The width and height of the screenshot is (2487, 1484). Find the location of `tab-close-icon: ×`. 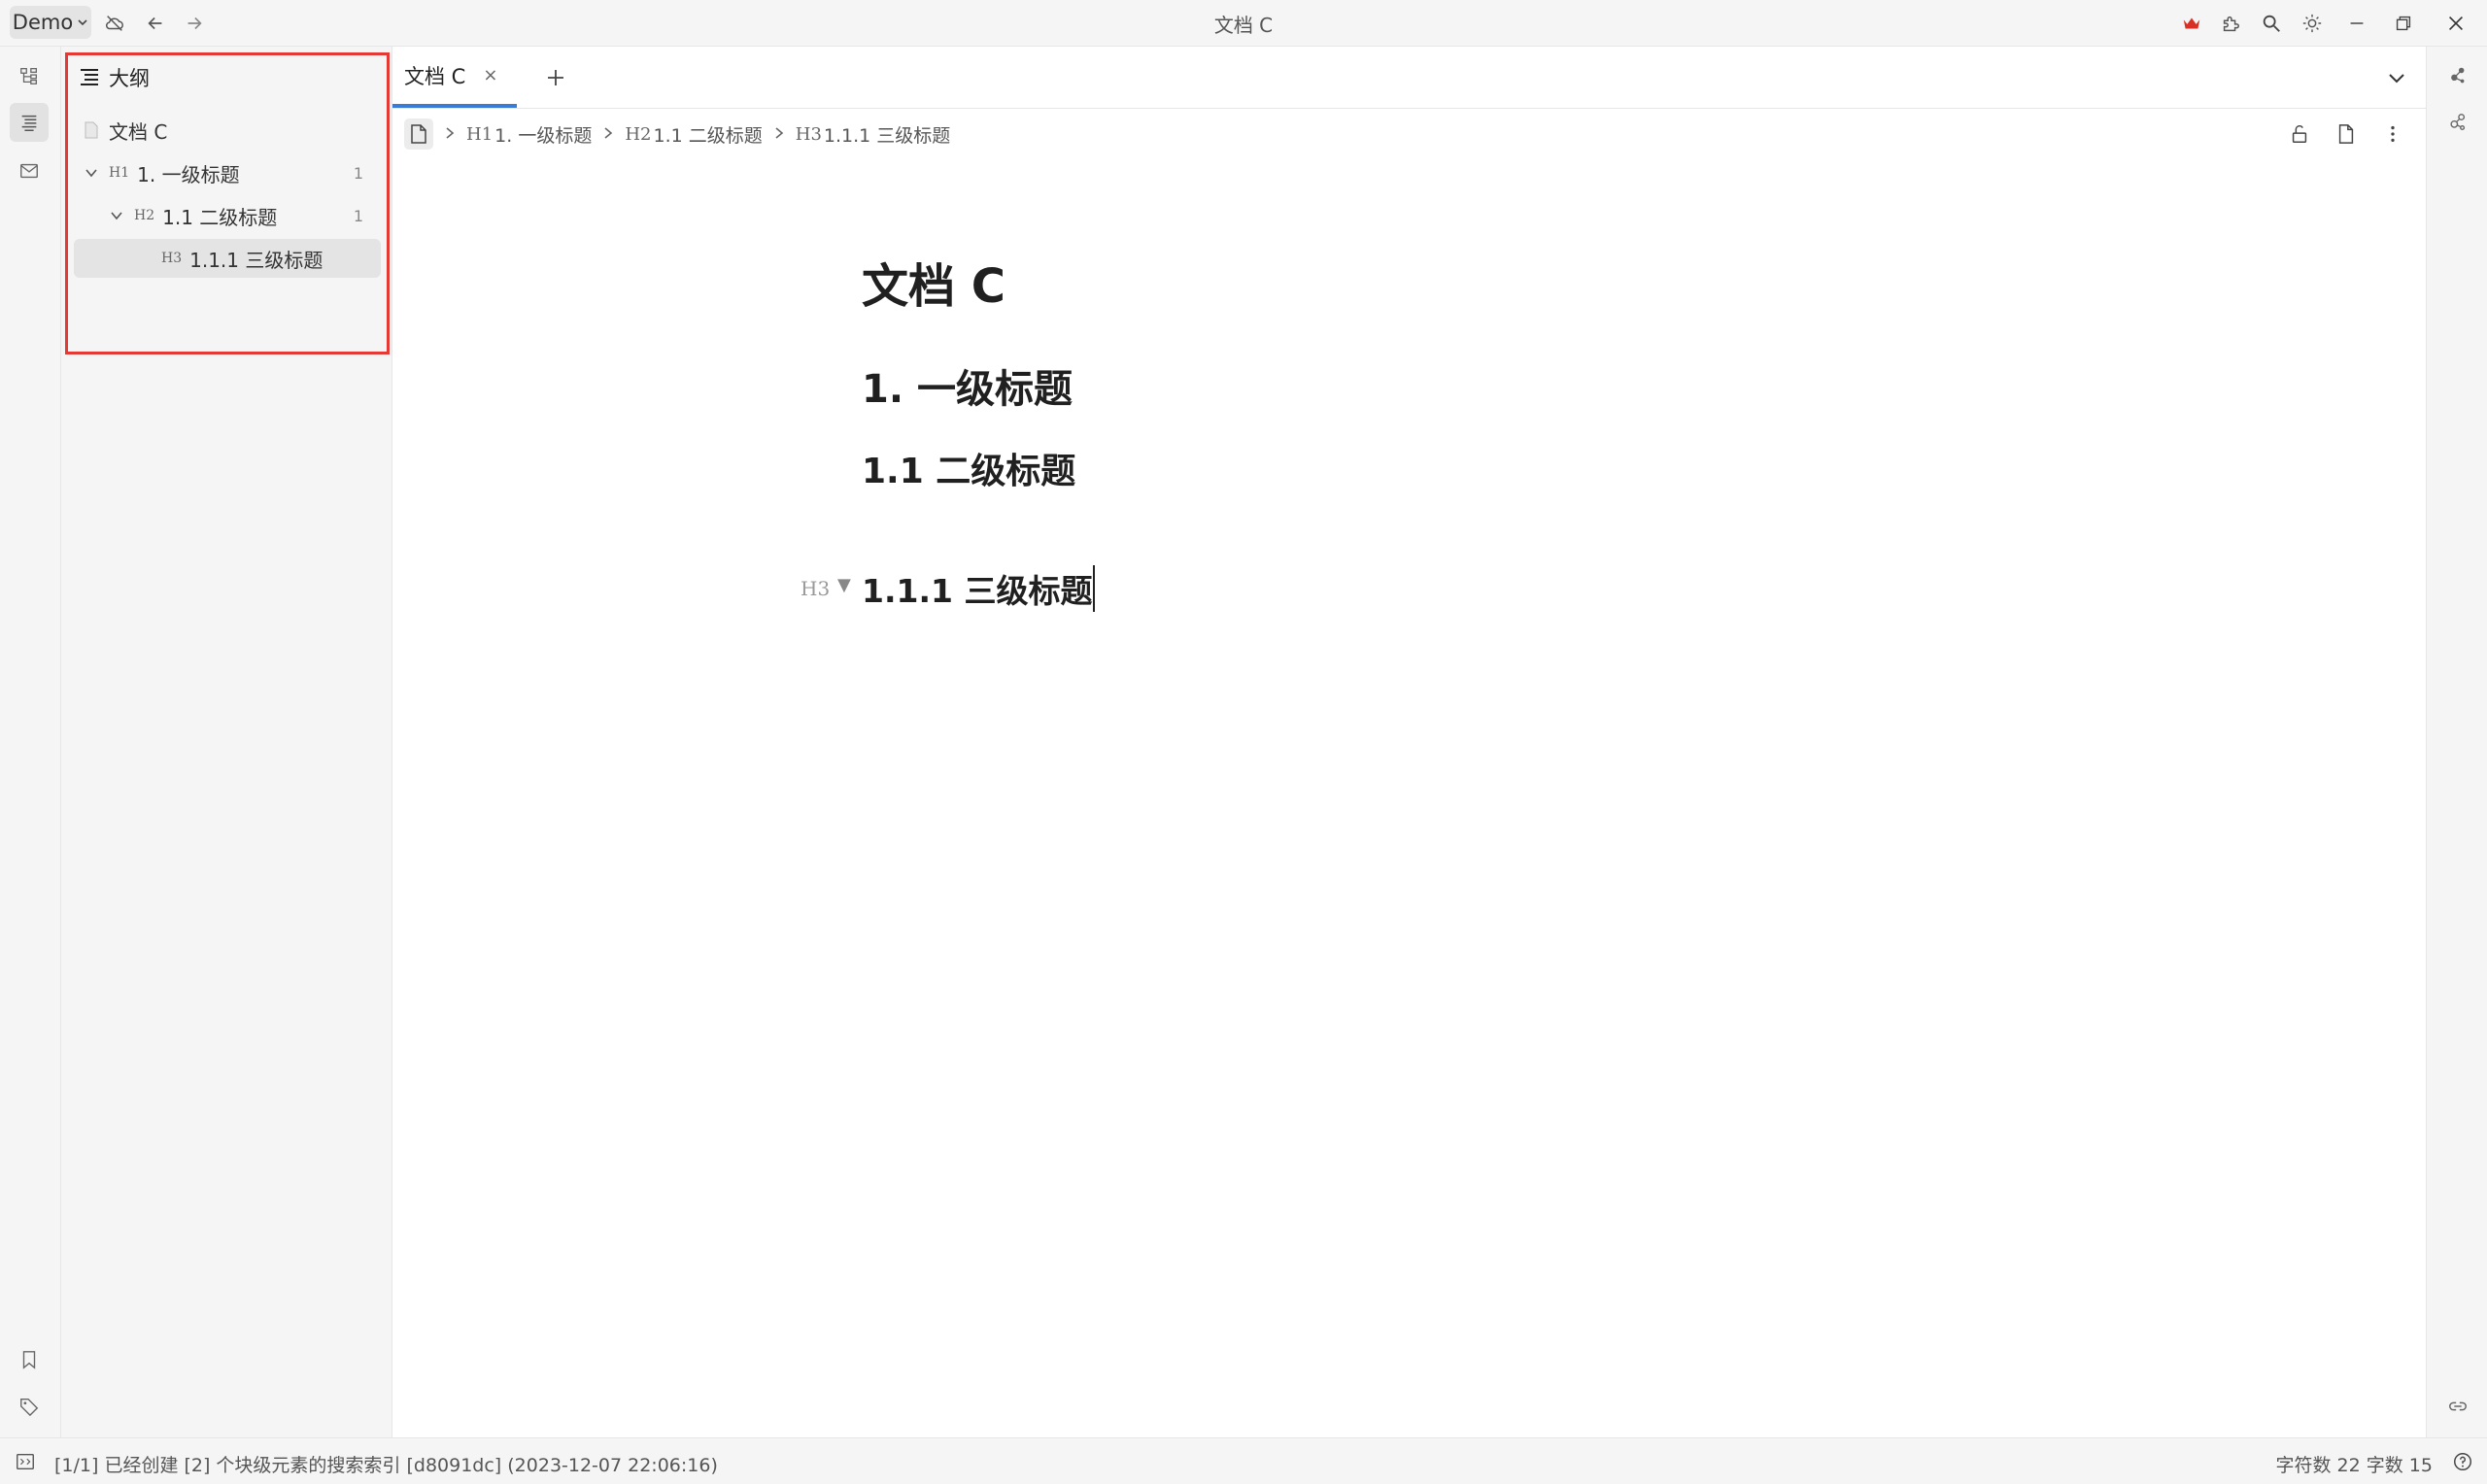

tab-close-icon: × is located at coordinates (490, 75).